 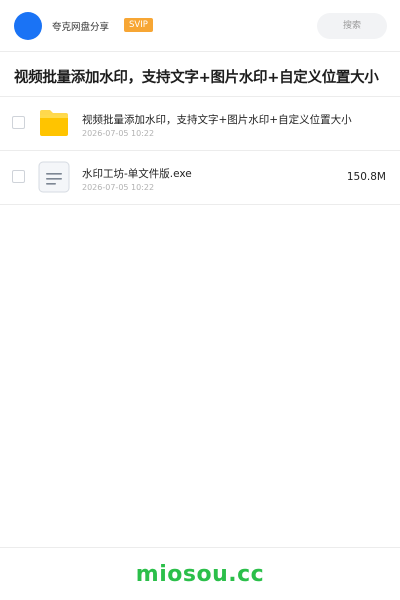 What do you see at coordinates (352, 26) in the screenshot?
I see `search-button: 搜索` at bounding box center [352, 26].